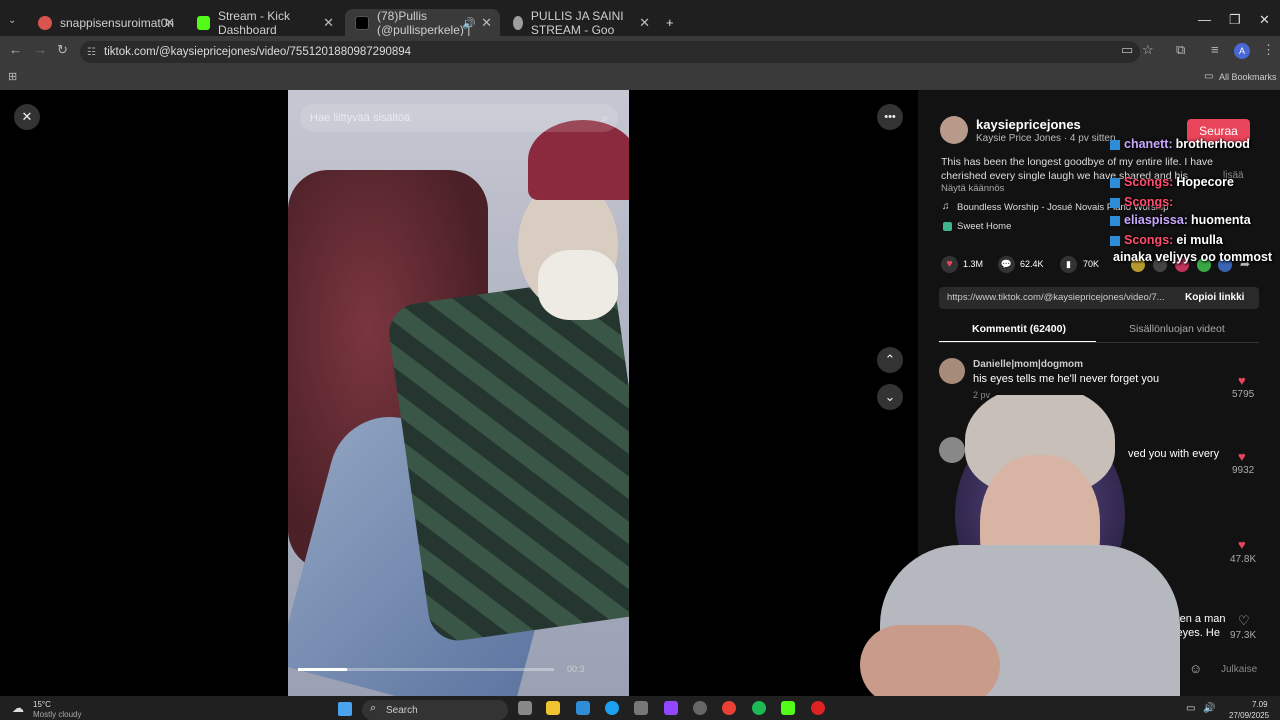 This screenshot has height=720, width=1280. What do you see at coordinates (1046, 138) in the screenshot?
I see `creator-display: Kaysie Price Jones · 4 pv sitten` at bounding box center [1046, 138].